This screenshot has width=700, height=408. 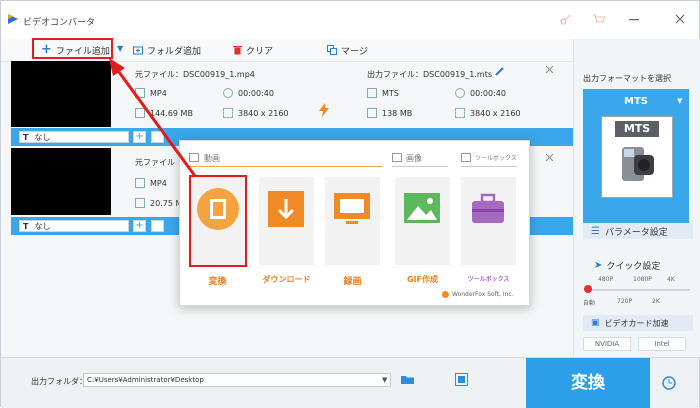 I want to click on format-panel-title: 出力フォーマットを選択, so click(x=627, y=78).